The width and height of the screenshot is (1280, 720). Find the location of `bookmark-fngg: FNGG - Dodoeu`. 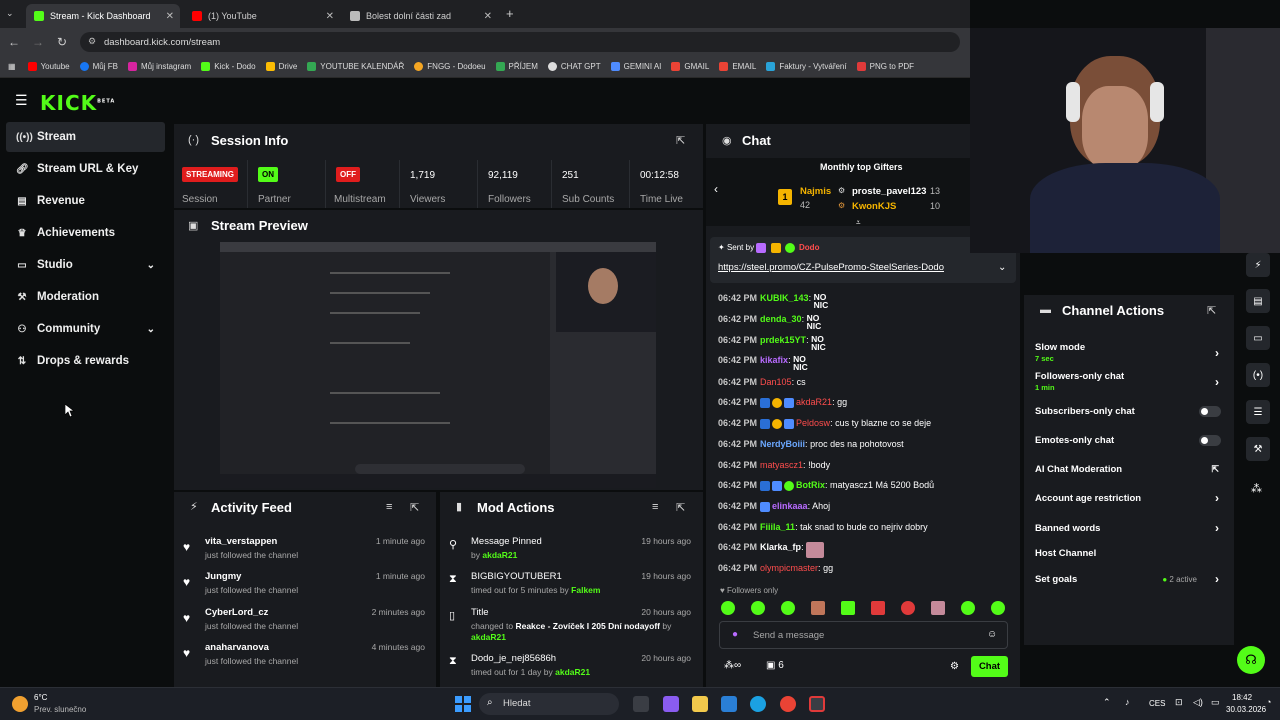

bookmark-fngg: FNGG - Dodoeu is located at coordinates (450, 66).